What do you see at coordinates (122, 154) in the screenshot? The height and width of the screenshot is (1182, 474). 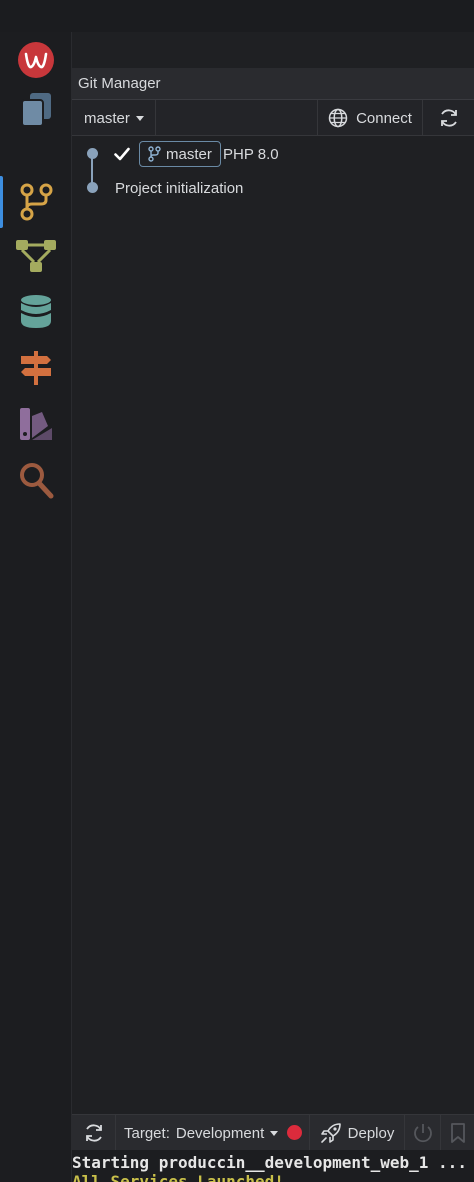 I see `checkmark-icon` at bounding box center [122, 154].